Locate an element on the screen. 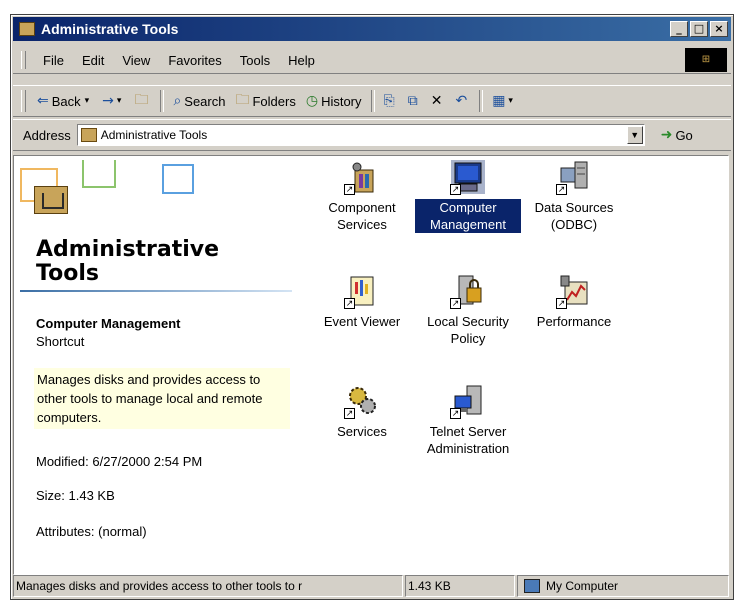  close-button: × is located at coordinates (719, 29).